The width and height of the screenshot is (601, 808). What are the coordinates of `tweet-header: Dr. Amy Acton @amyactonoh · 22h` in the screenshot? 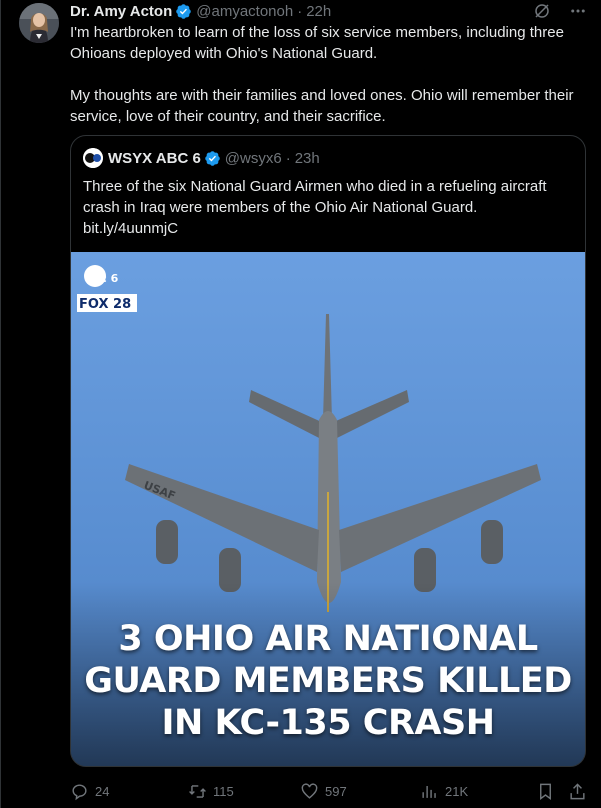 It's located at (328, 11).